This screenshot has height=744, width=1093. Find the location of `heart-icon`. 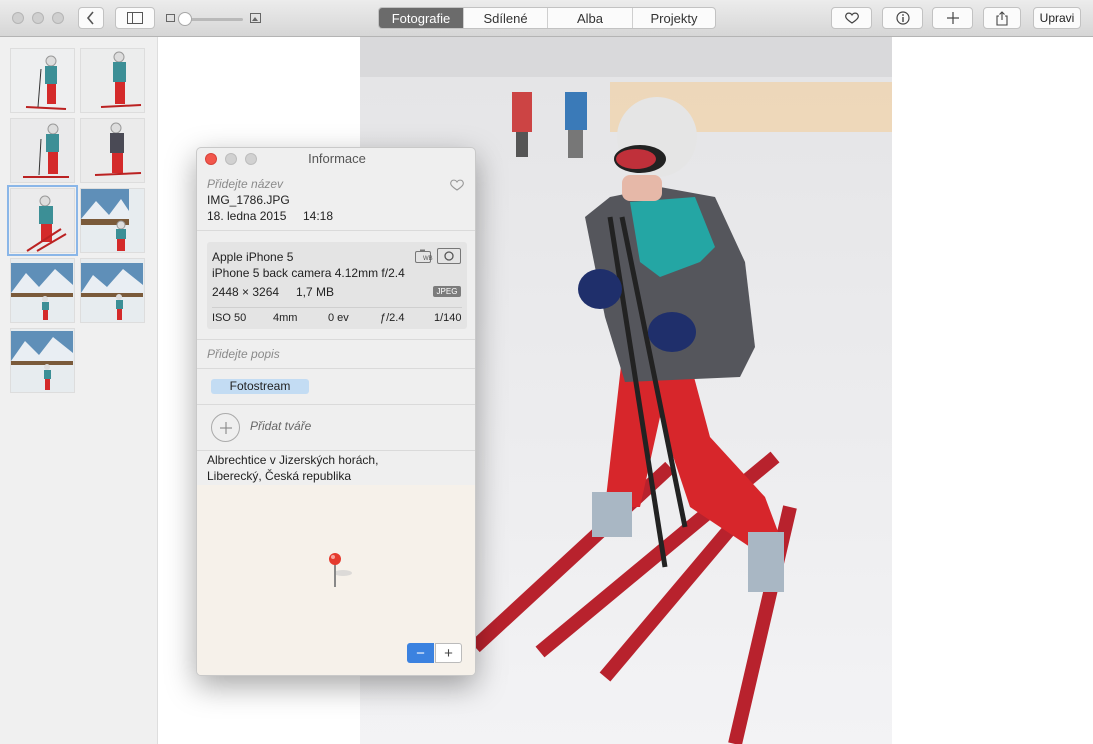

heart-icon is located at coordinates (851, 18).